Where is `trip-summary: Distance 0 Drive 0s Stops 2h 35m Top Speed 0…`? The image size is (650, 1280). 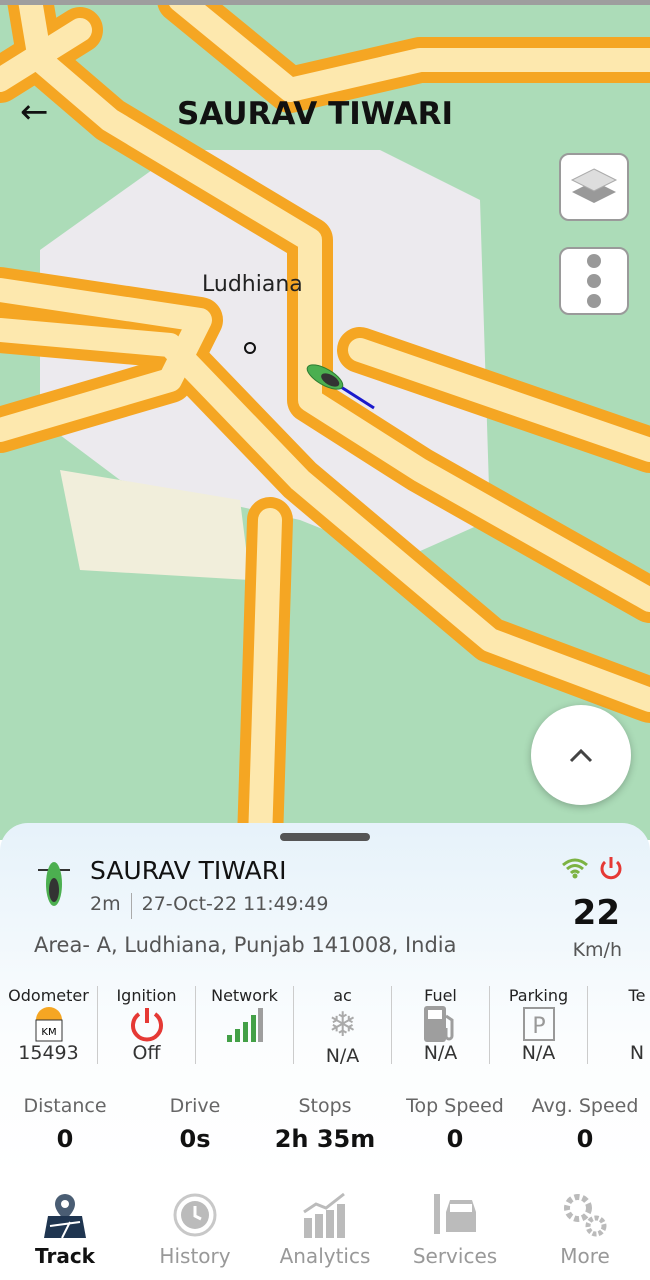
trip-summary: Distance 0 Drive 0s Stops 2h 35m Top Speed 0… is located at coordinates (325, 1124).